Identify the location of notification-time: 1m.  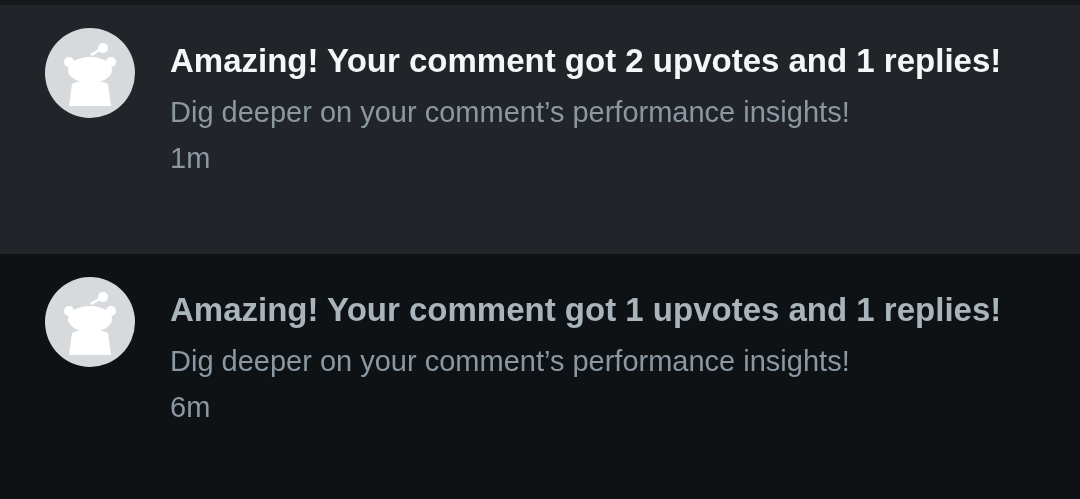
(191, 158).